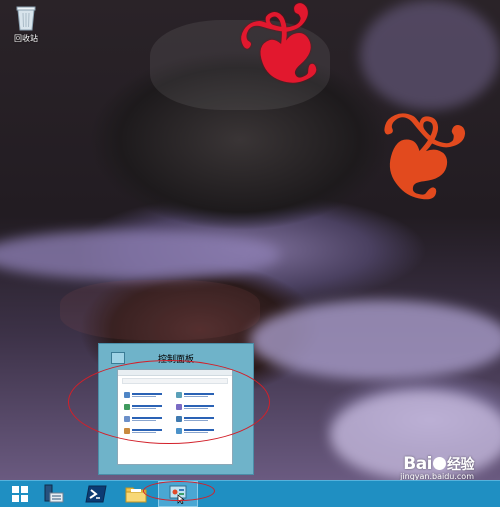 This screenshot has height=507, width=500. I want to click on powershell-button, so click(96, 494).